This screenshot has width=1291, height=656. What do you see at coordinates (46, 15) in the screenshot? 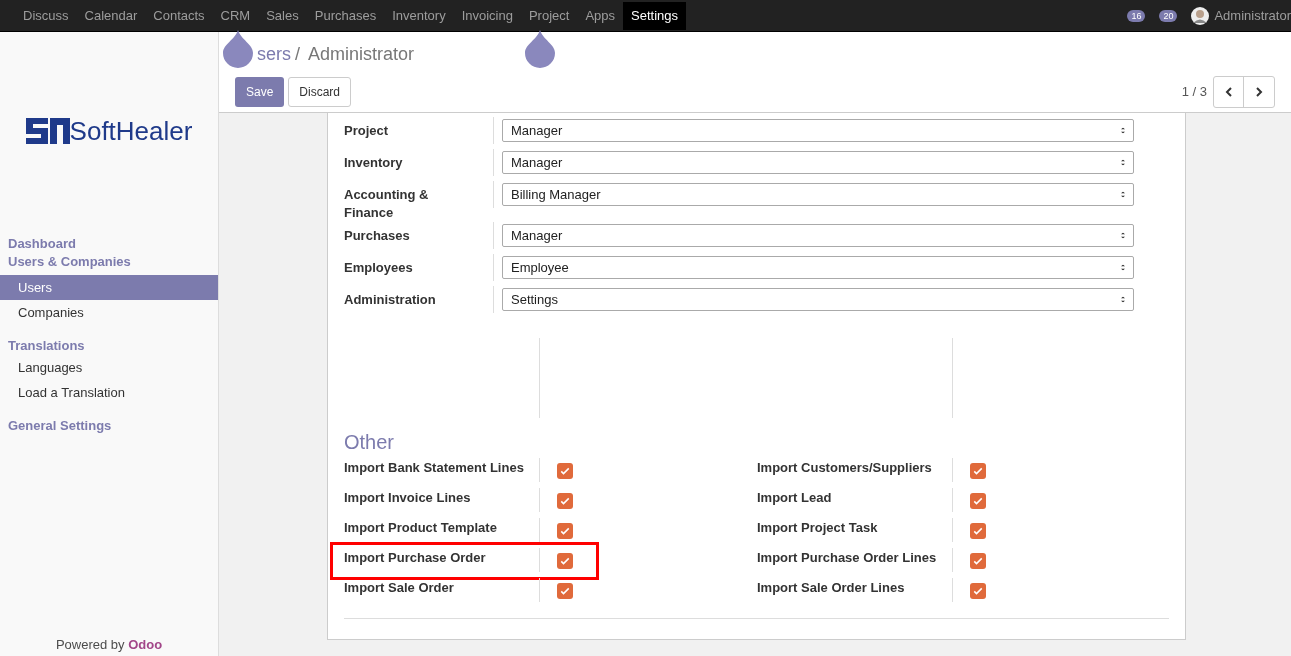
I see `menu-tab: Discuss` at bounding box center [46, 15].